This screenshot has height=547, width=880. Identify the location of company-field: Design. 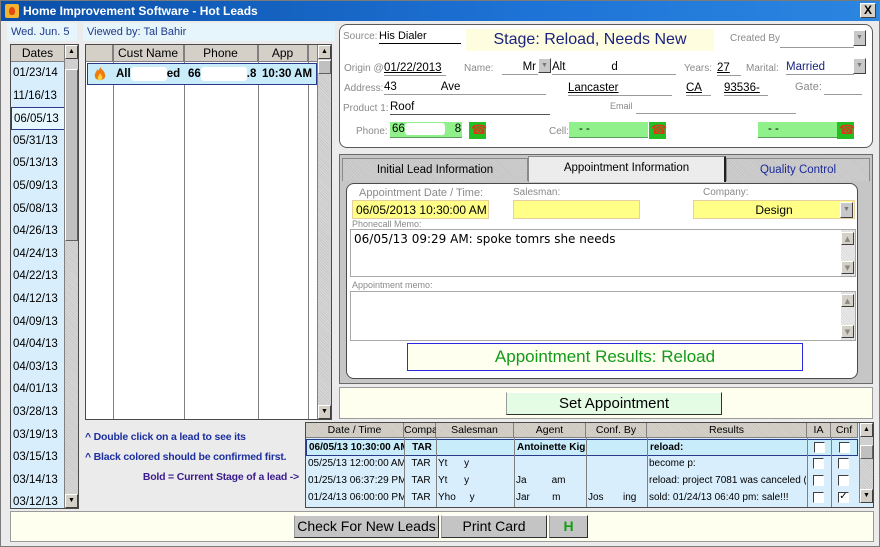
(774, 209).